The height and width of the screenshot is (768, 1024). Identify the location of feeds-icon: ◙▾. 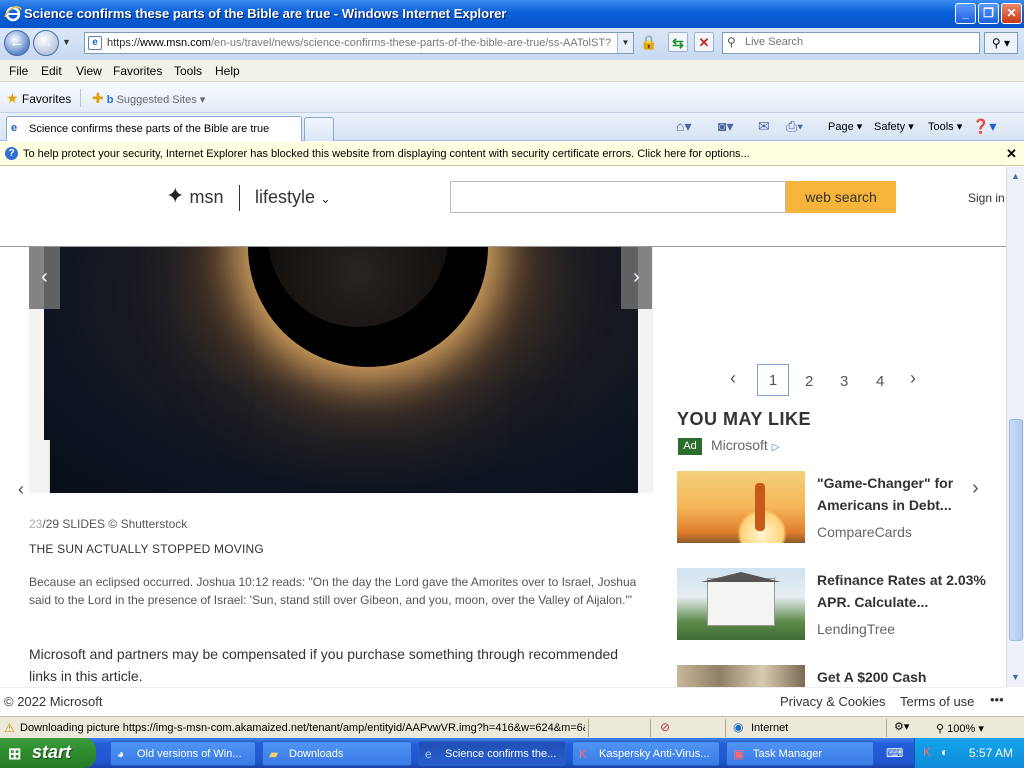
(725, 126).